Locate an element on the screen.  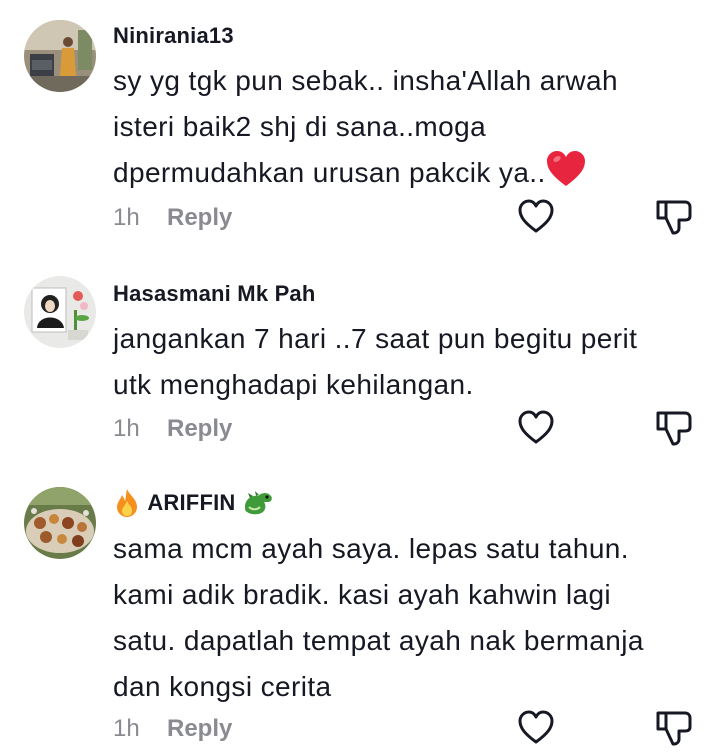
fire-emoji is located at coordinates (127, 503).